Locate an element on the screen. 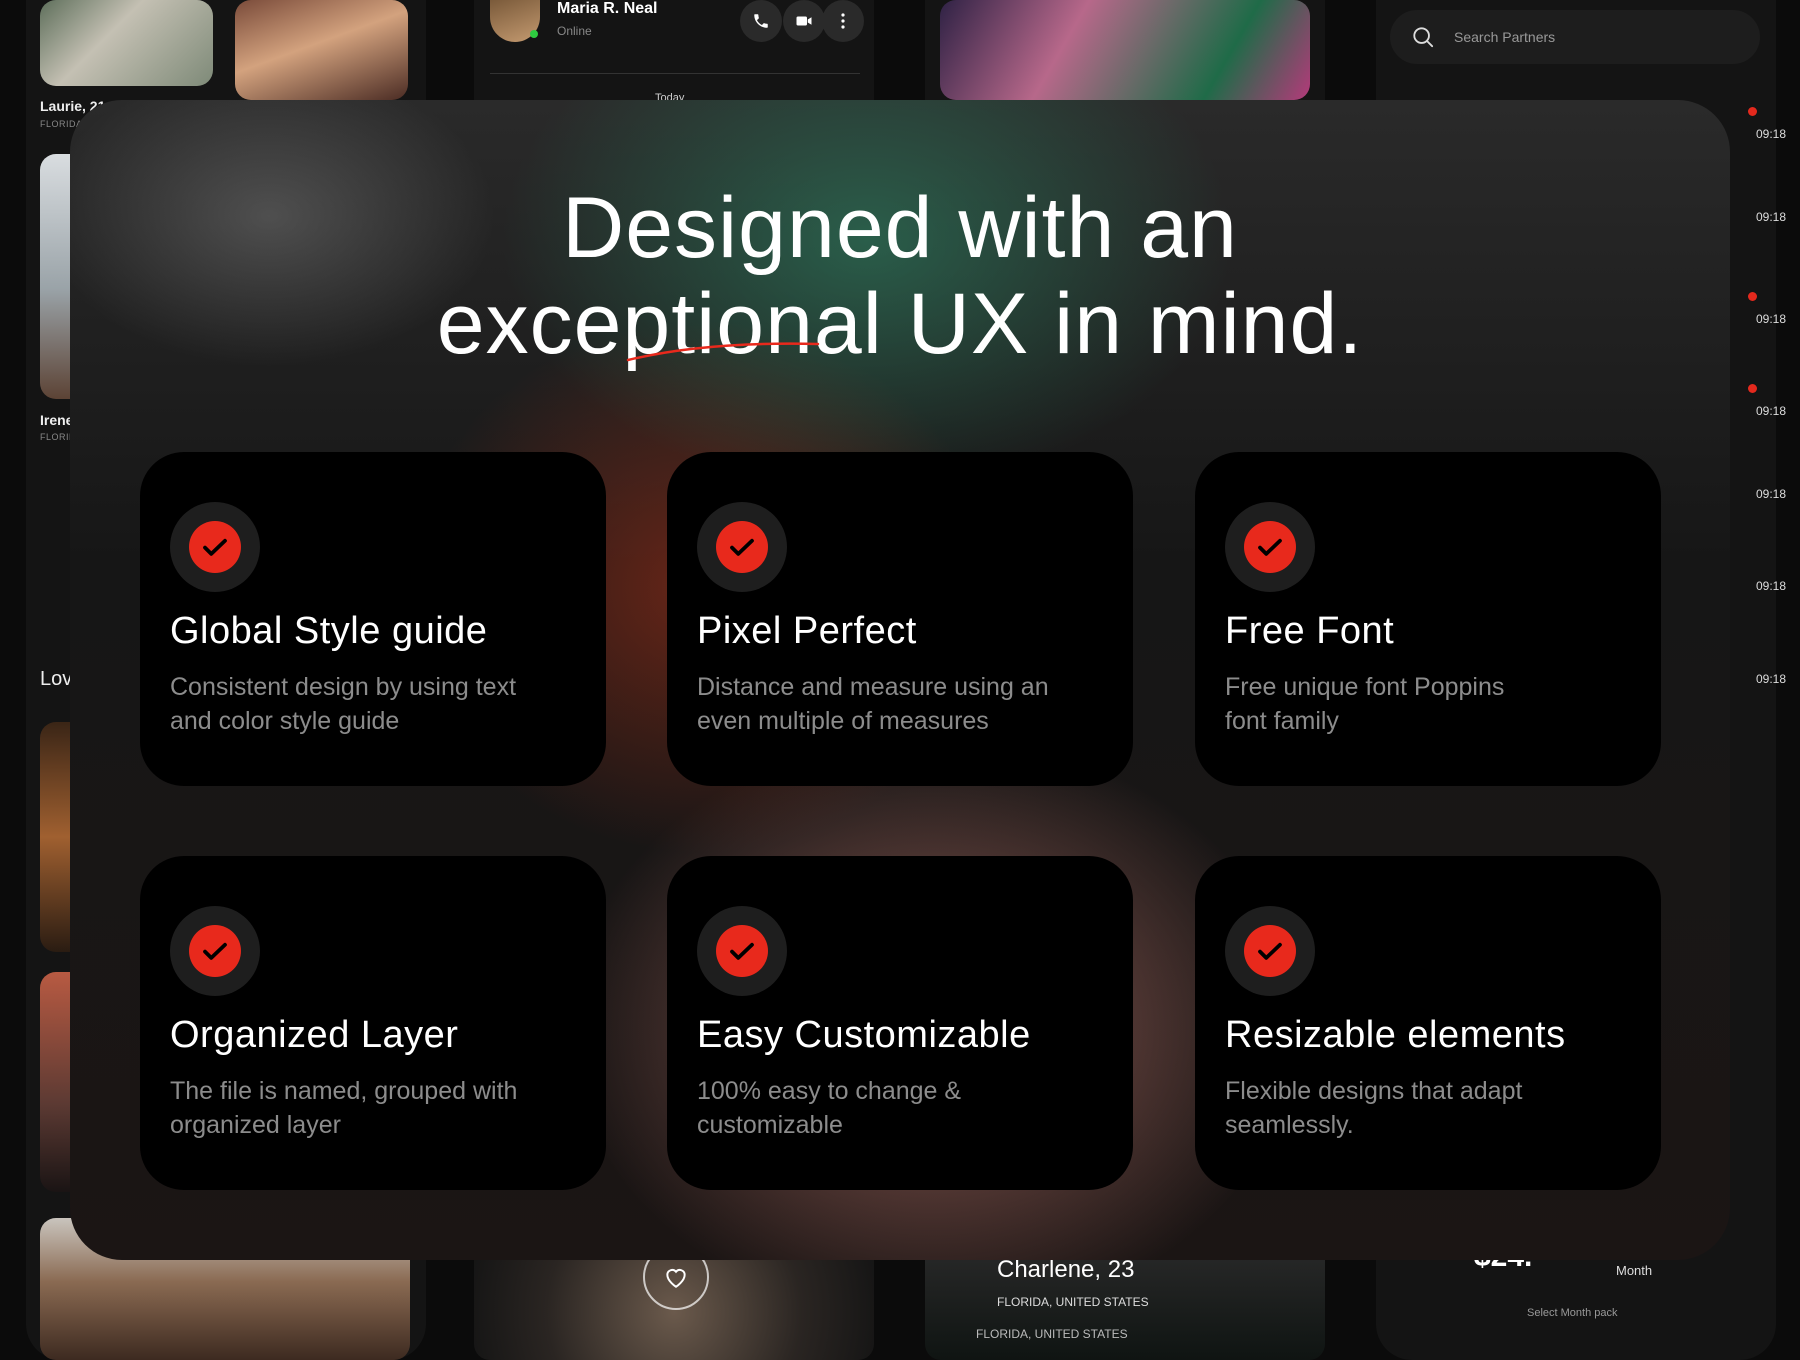  match-name: Charlene, 23 is located at coordinates (1066, 1269).